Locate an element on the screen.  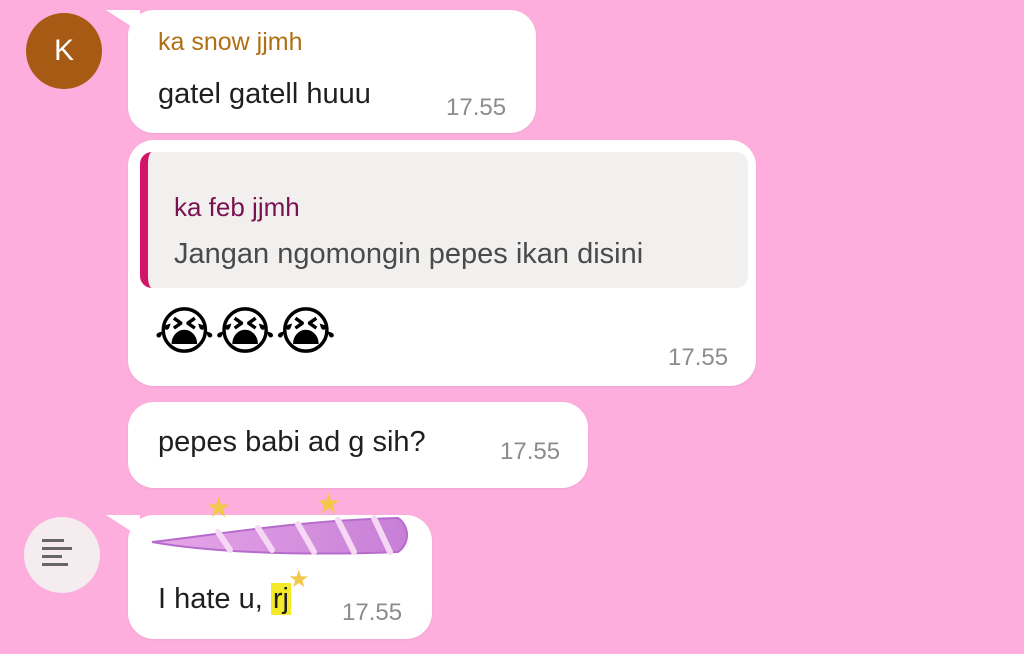
crying-emoji-message: 😭😭😭 is located at coordinates (245, 332).